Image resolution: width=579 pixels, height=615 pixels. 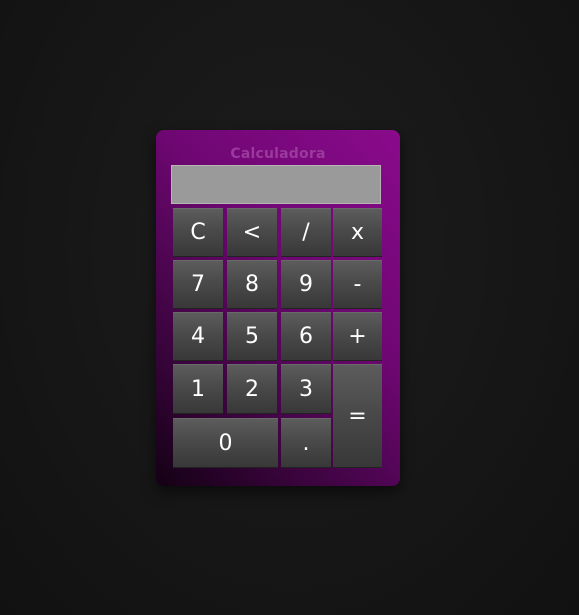 I want to click on digit-6-button: 6, so click(x=306, y=336).